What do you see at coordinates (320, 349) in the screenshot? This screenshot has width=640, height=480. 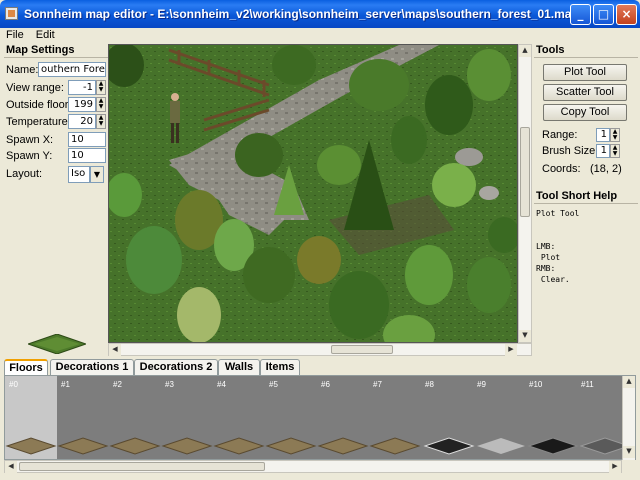 I see `map-horizontal-scrollbar: ◀ ▶` at bounding box center [320, 349].